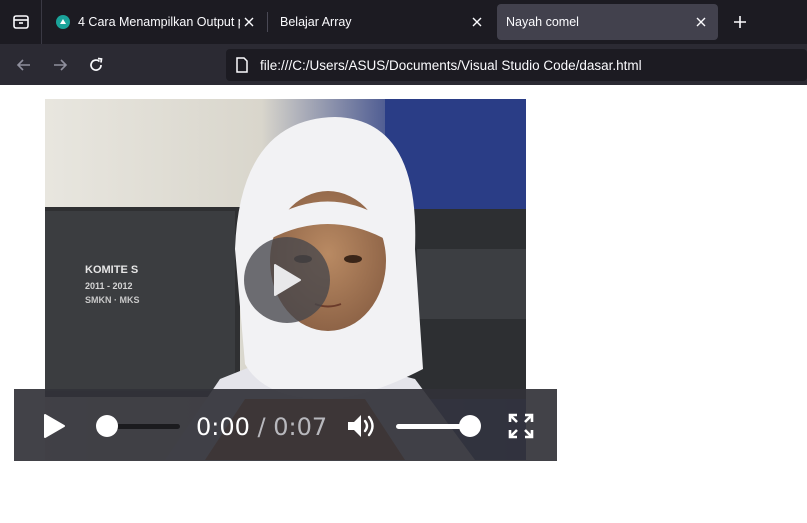 The height and width of the screenshot is (523, 807). Describe the element at coordinates (300, 427) in the screenshot. I see `duration: 0:07` at that location.